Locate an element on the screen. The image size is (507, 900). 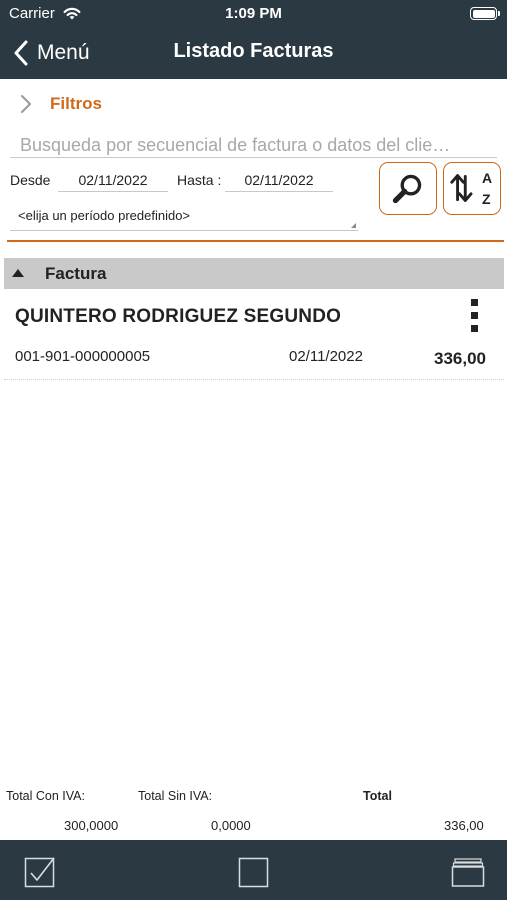
checkbox-checked-icon is located at coordinates (39, 872).